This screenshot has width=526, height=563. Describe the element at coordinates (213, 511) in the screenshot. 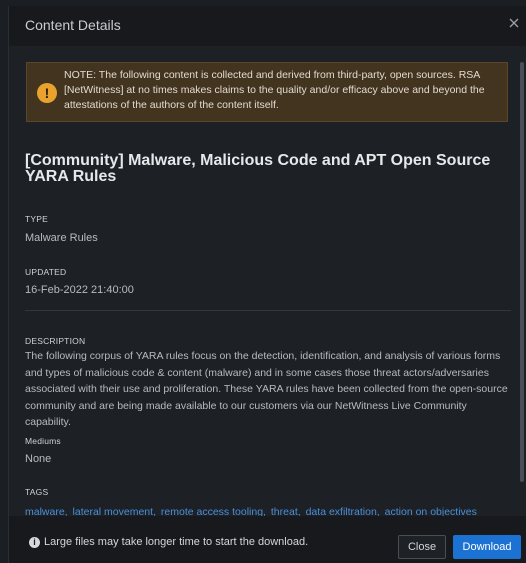

I see `tag-link: remote access tooling,` at that location.